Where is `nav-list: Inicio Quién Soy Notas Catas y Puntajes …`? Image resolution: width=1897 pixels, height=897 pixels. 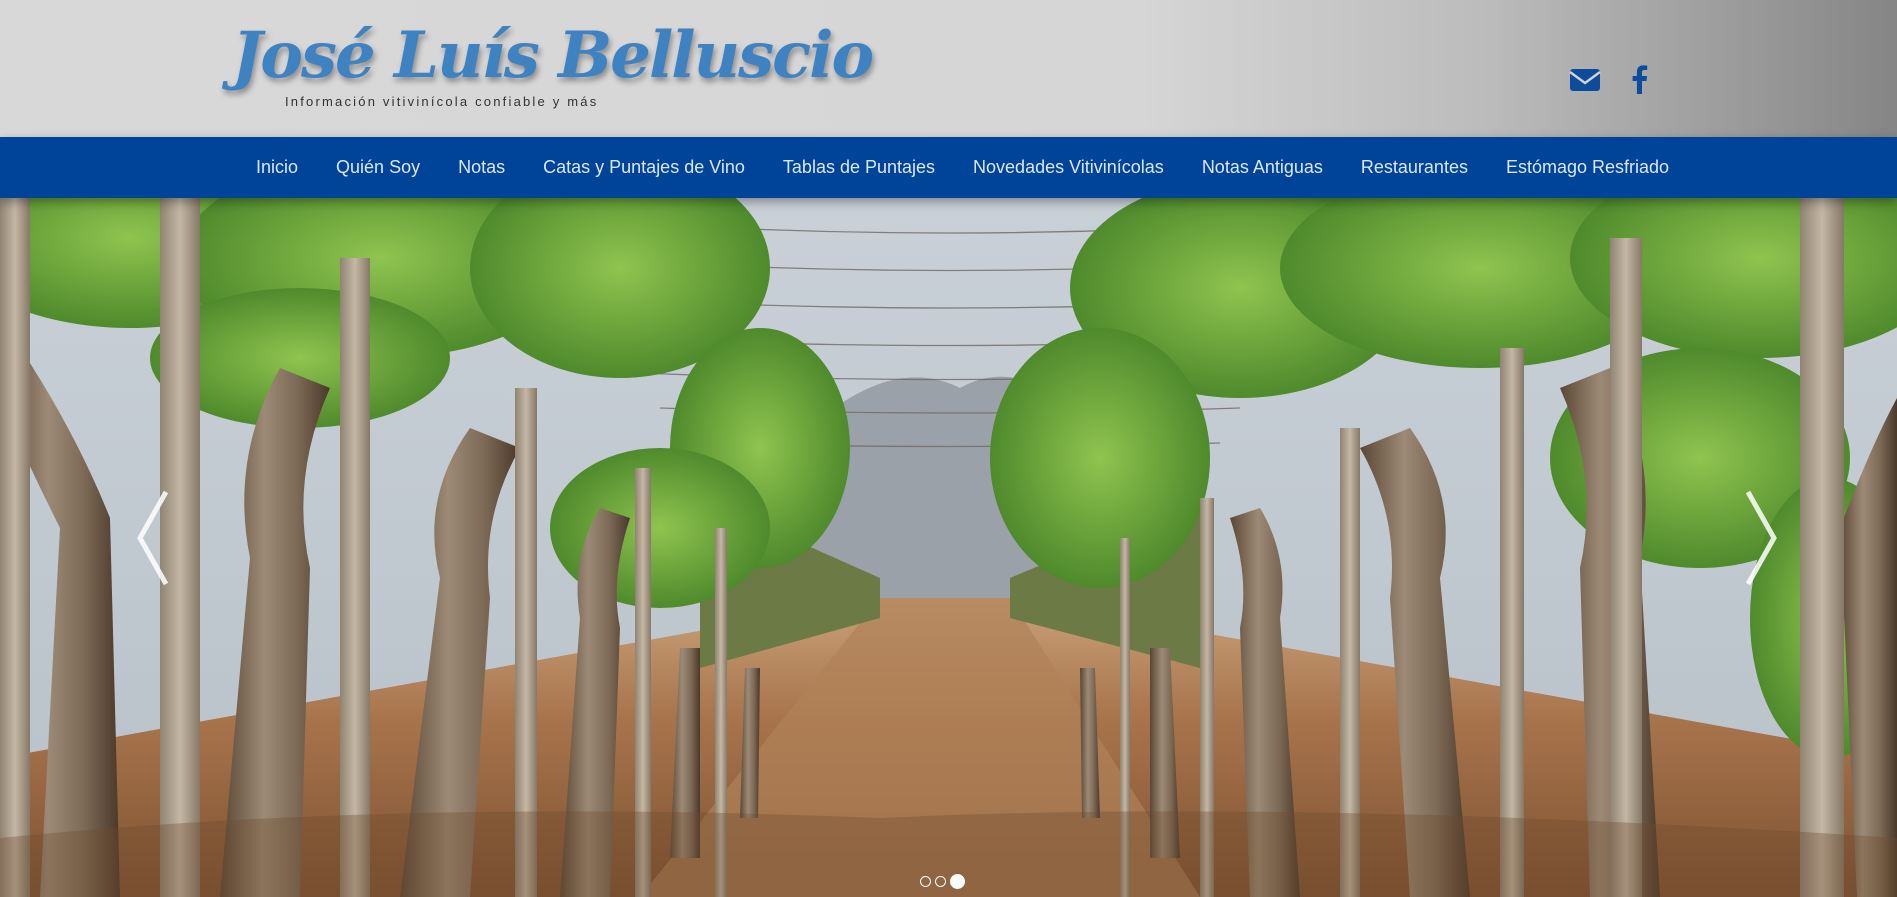 nav-list: Inicio Quién Soy Notas Catas y Puntajes … is located at coordinates (962, 167).